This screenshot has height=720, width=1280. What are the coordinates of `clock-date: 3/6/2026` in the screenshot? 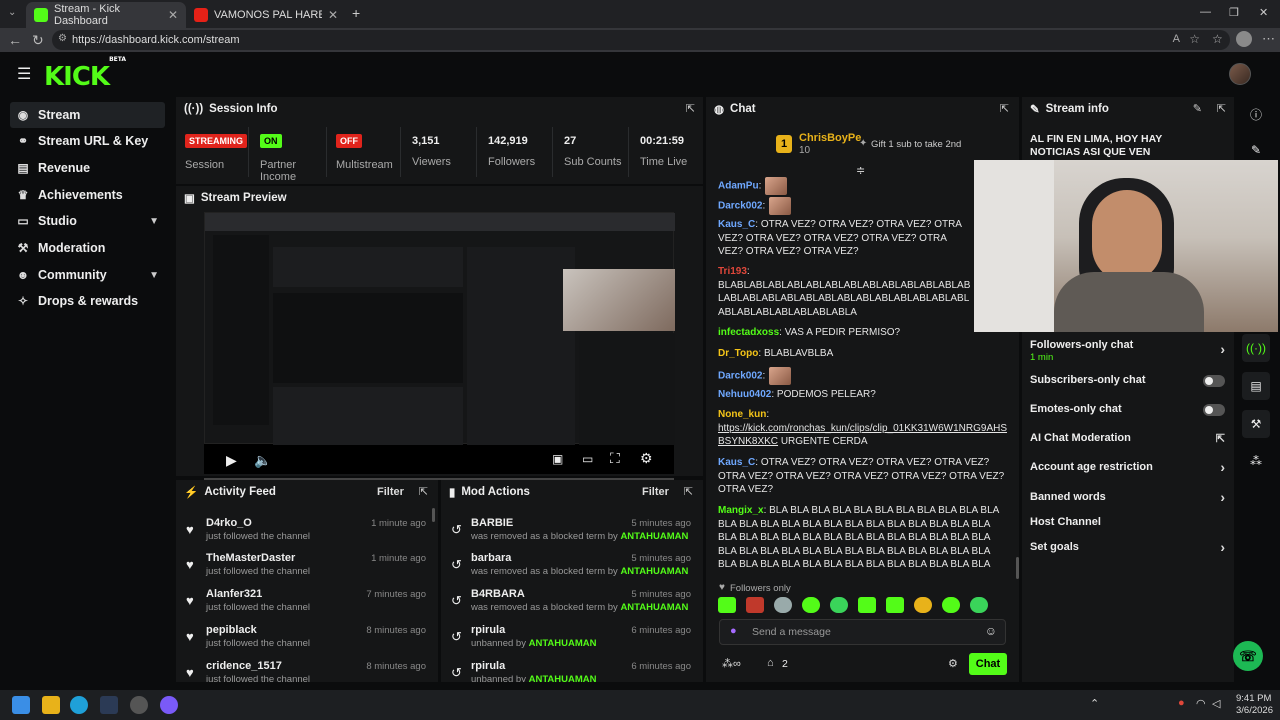 It's located at (1254, 710).